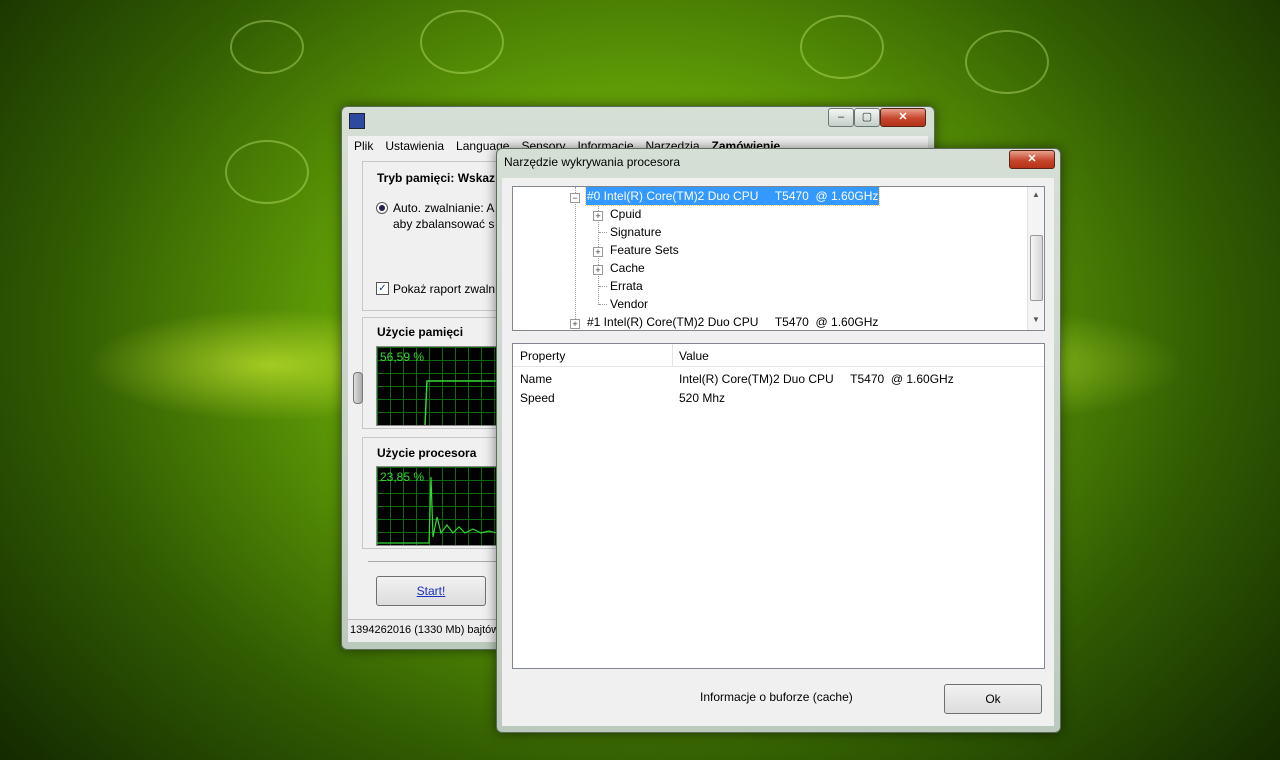 This screenshot has height=760, width=1280. What do you see at coordinates (444, 289) in the screenshot?
I see `show-report-label: Pokaż raport zwaln` at bounding box center [444, 289].